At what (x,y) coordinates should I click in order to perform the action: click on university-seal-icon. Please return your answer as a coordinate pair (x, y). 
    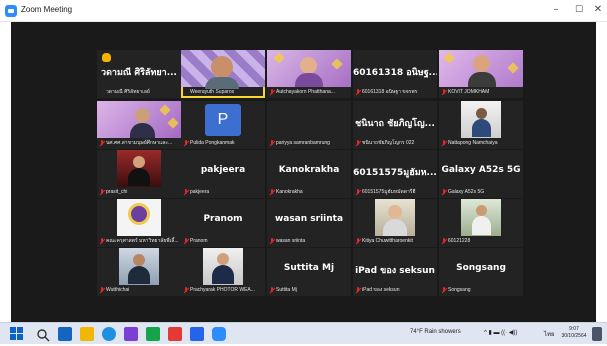
    Looking at the image, I should click on (139, 214).